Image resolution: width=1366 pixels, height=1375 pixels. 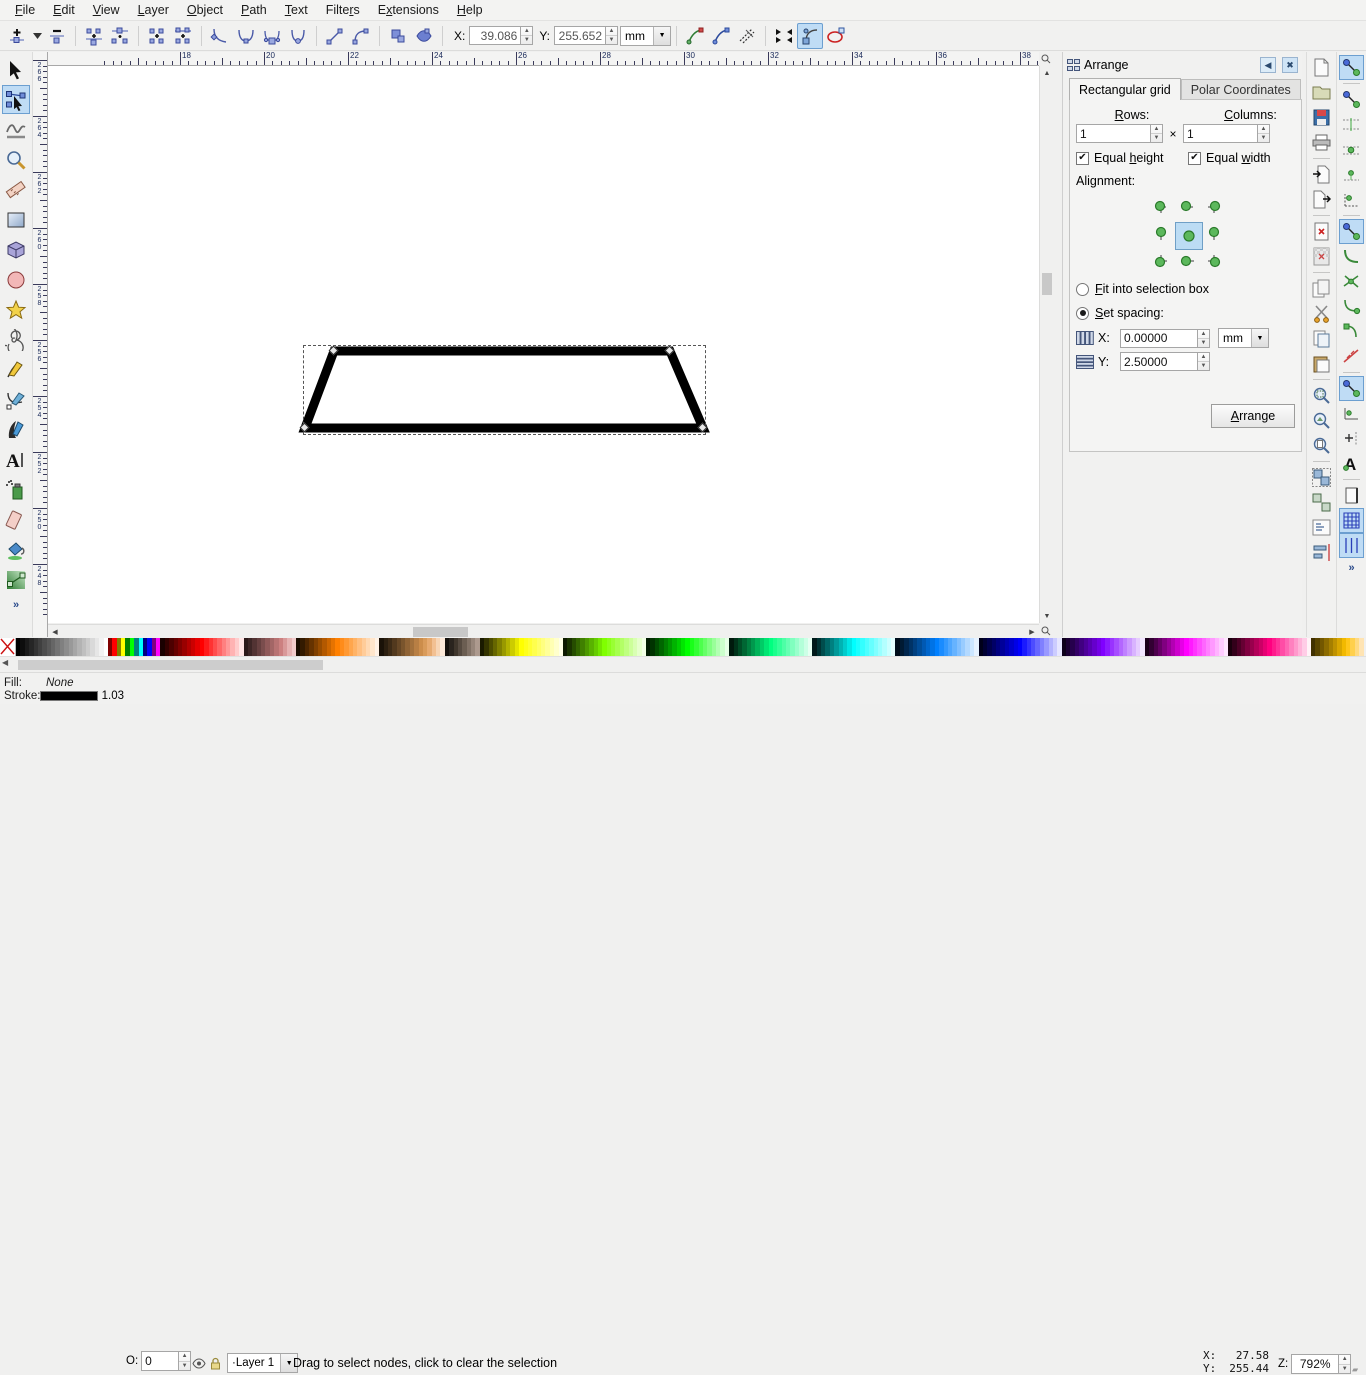 What do you see at coordinates (695, 36) in the screenshot?
I see `show-transform-handles-button` at bounding box center [695, 36].